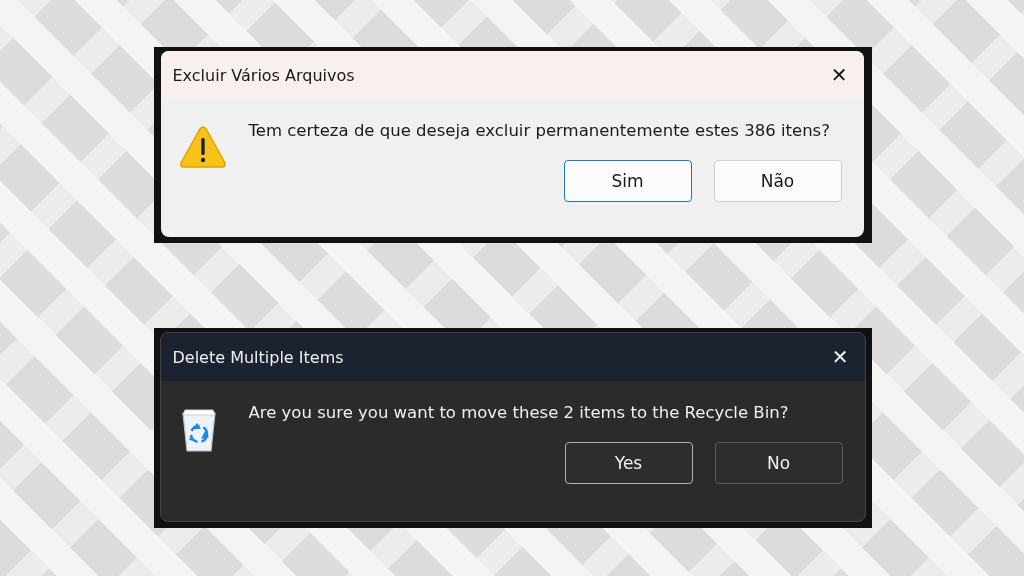 This screenshot has width=1024, height=576. I want to click on dialog-button: Sim, so click(627, 181).